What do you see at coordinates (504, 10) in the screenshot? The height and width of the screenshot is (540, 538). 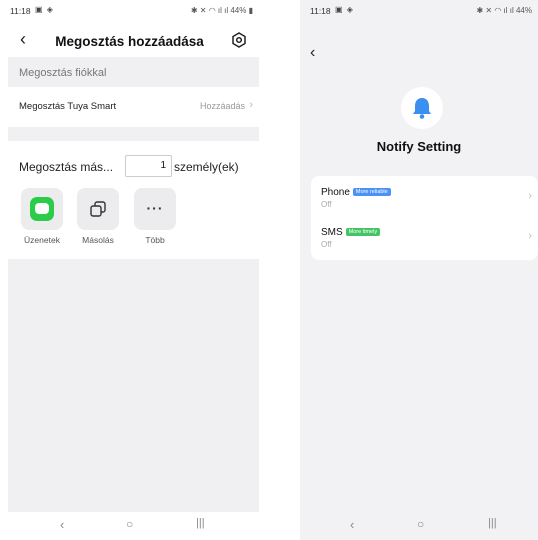 I see `status-icons: ✱ ✕ ◠ ıl ıl 44%` at bounding box center [504, 10].